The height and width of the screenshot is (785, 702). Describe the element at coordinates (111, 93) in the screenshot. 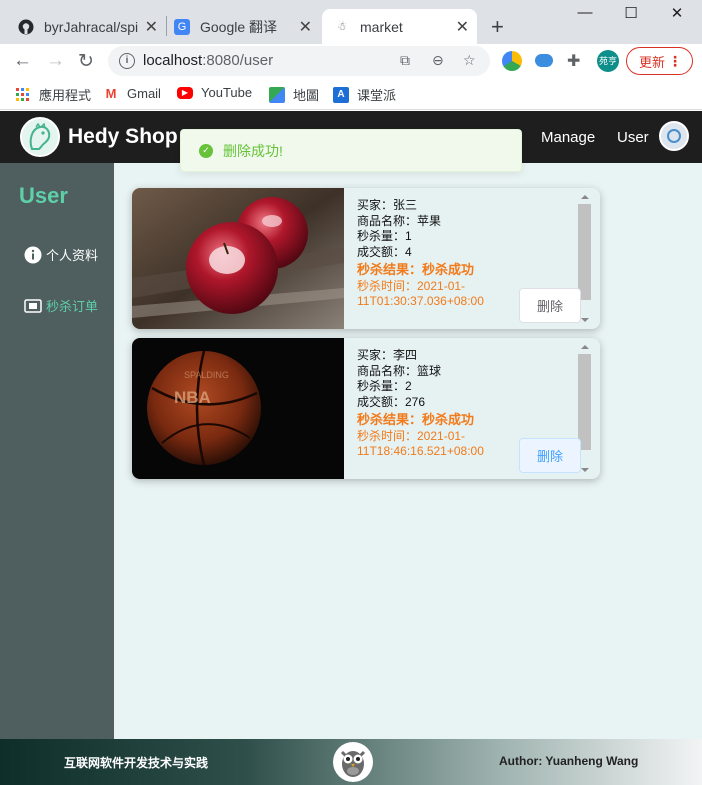

I see `gmail-icon: M` at that location.